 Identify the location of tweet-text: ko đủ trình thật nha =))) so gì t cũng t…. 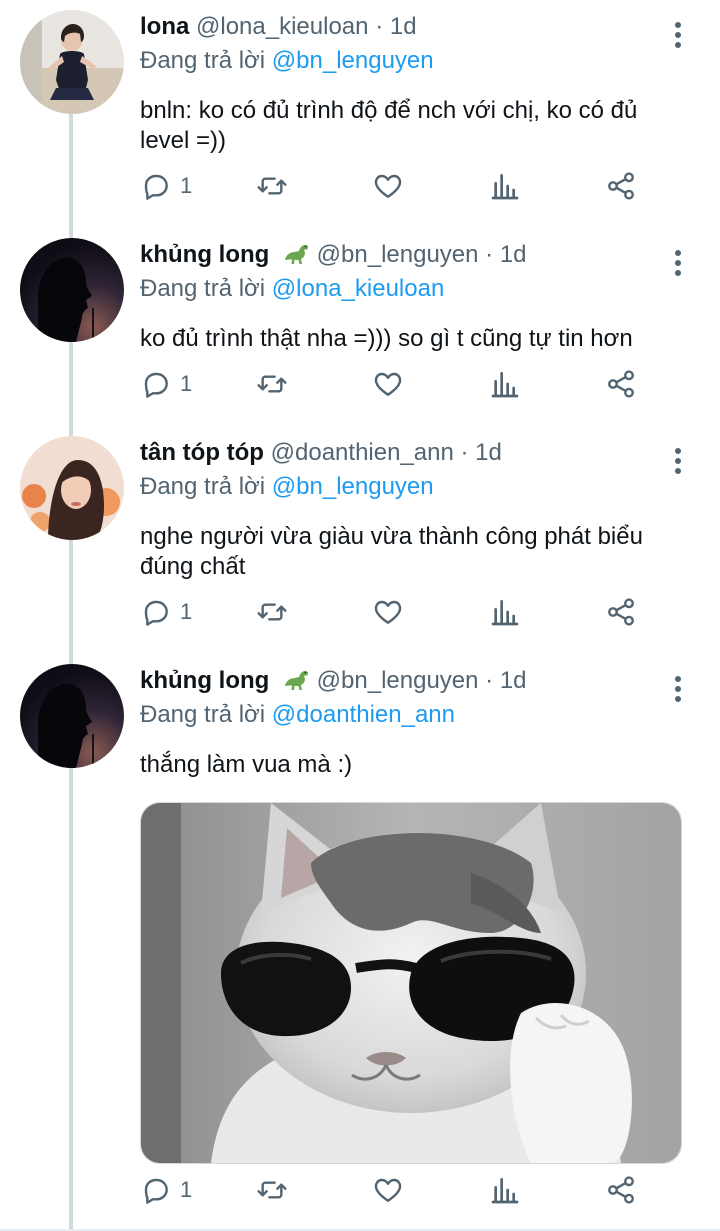
(386, 338).